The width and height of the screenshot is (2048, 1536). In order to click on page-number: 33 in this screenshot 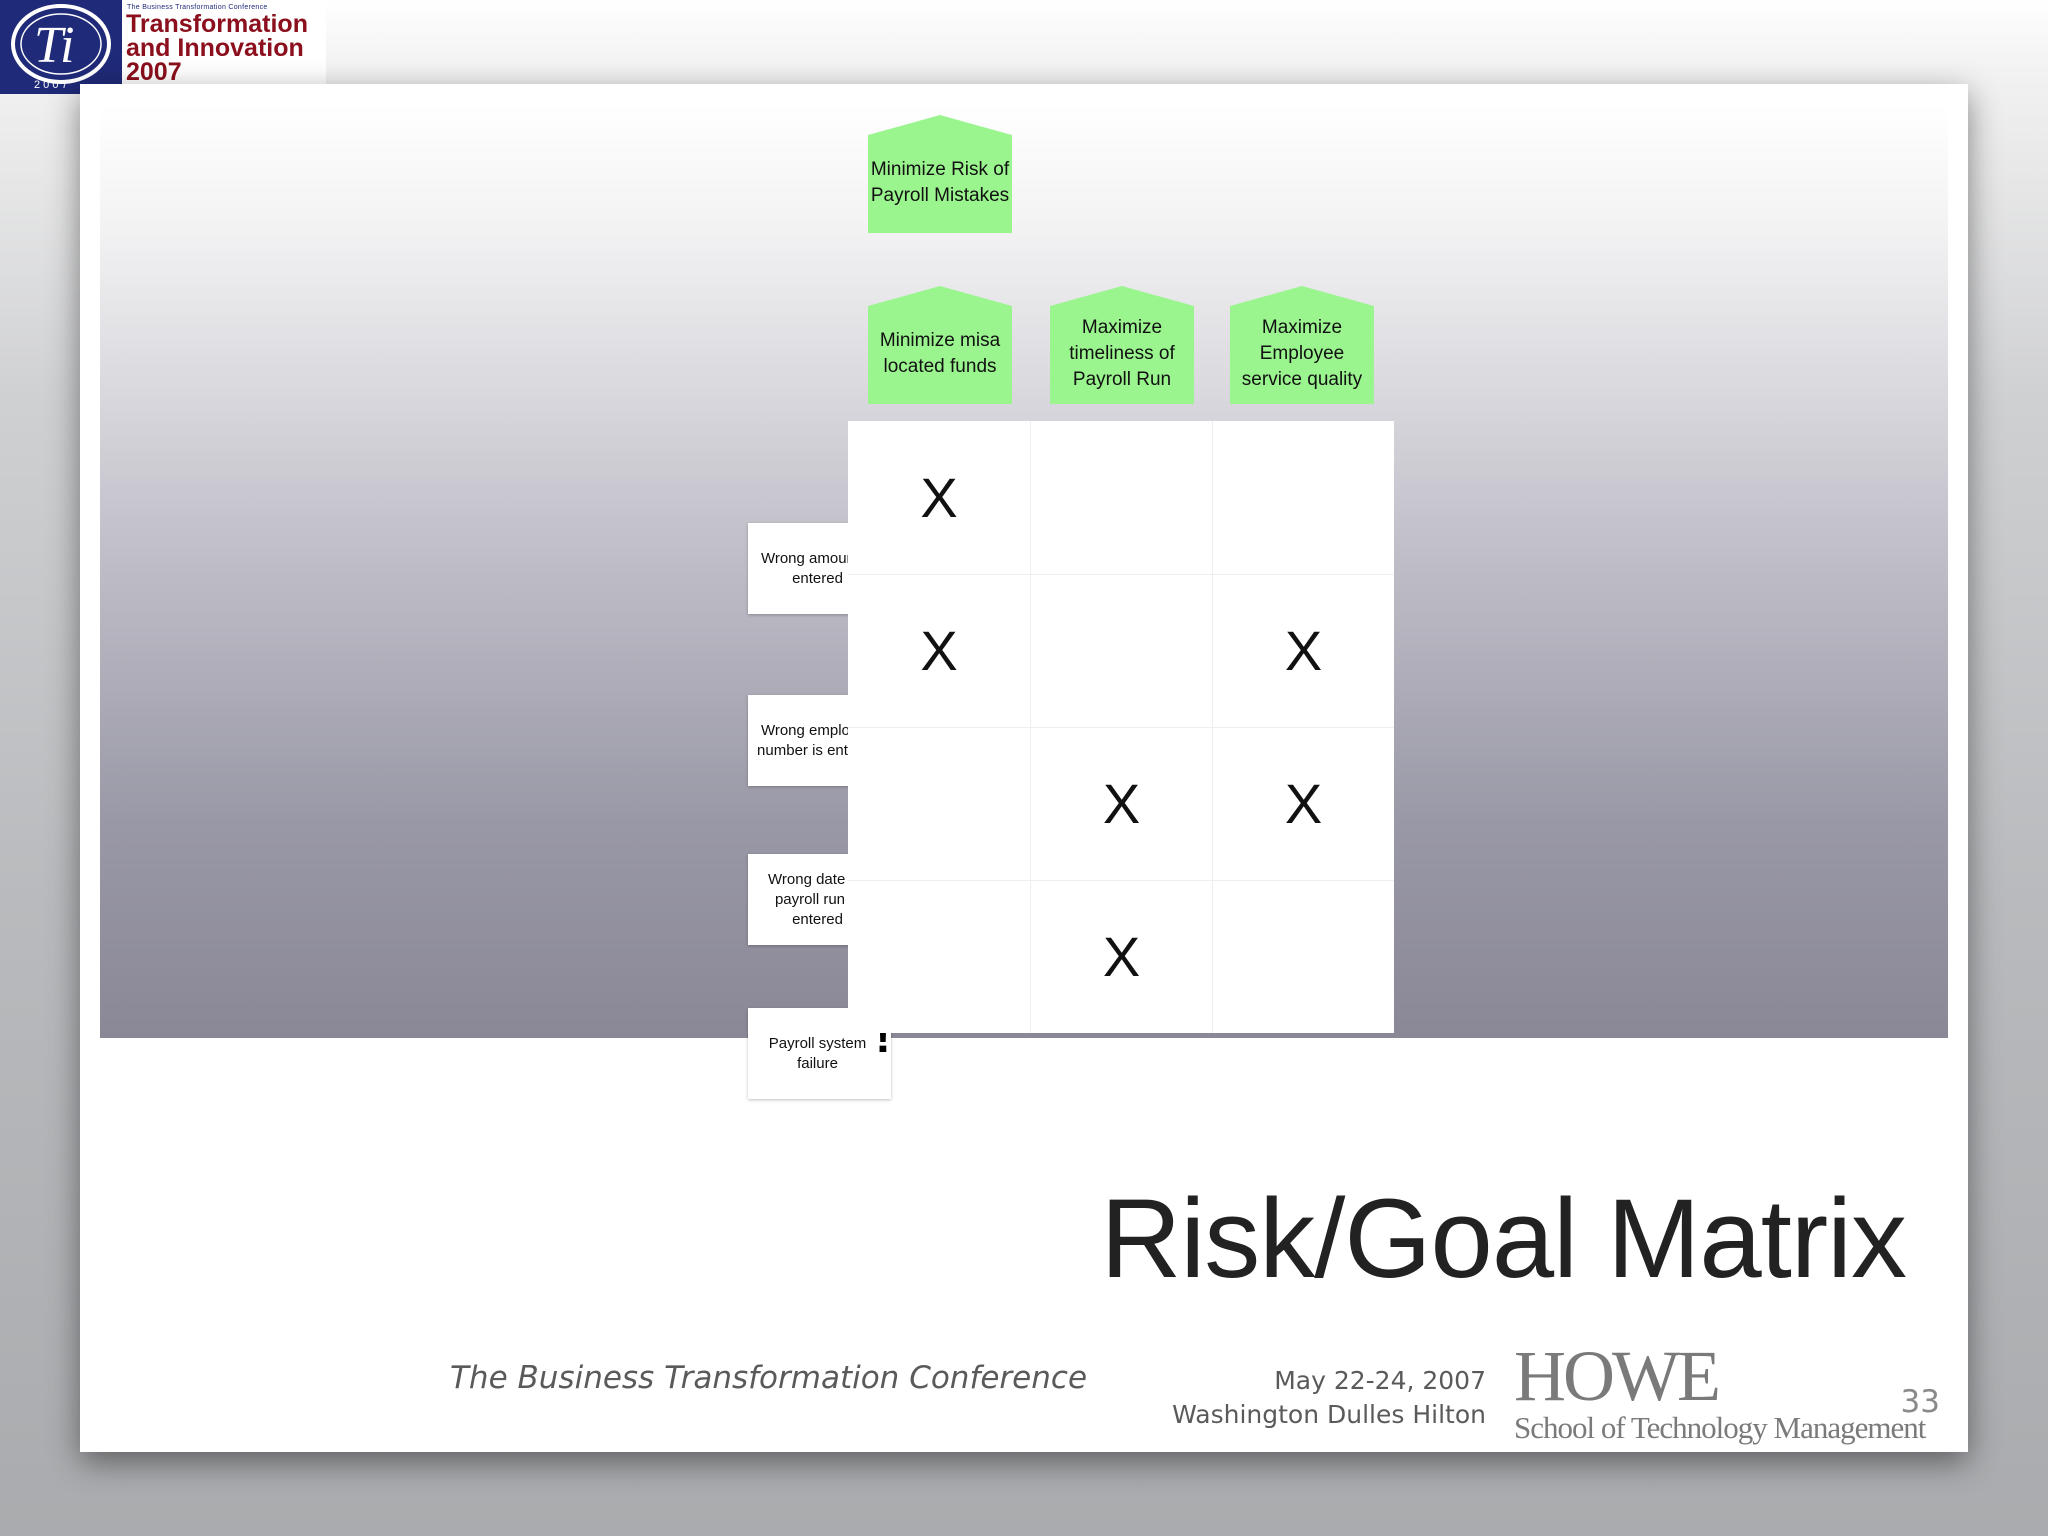, I will do `click(1920, 1402)`.